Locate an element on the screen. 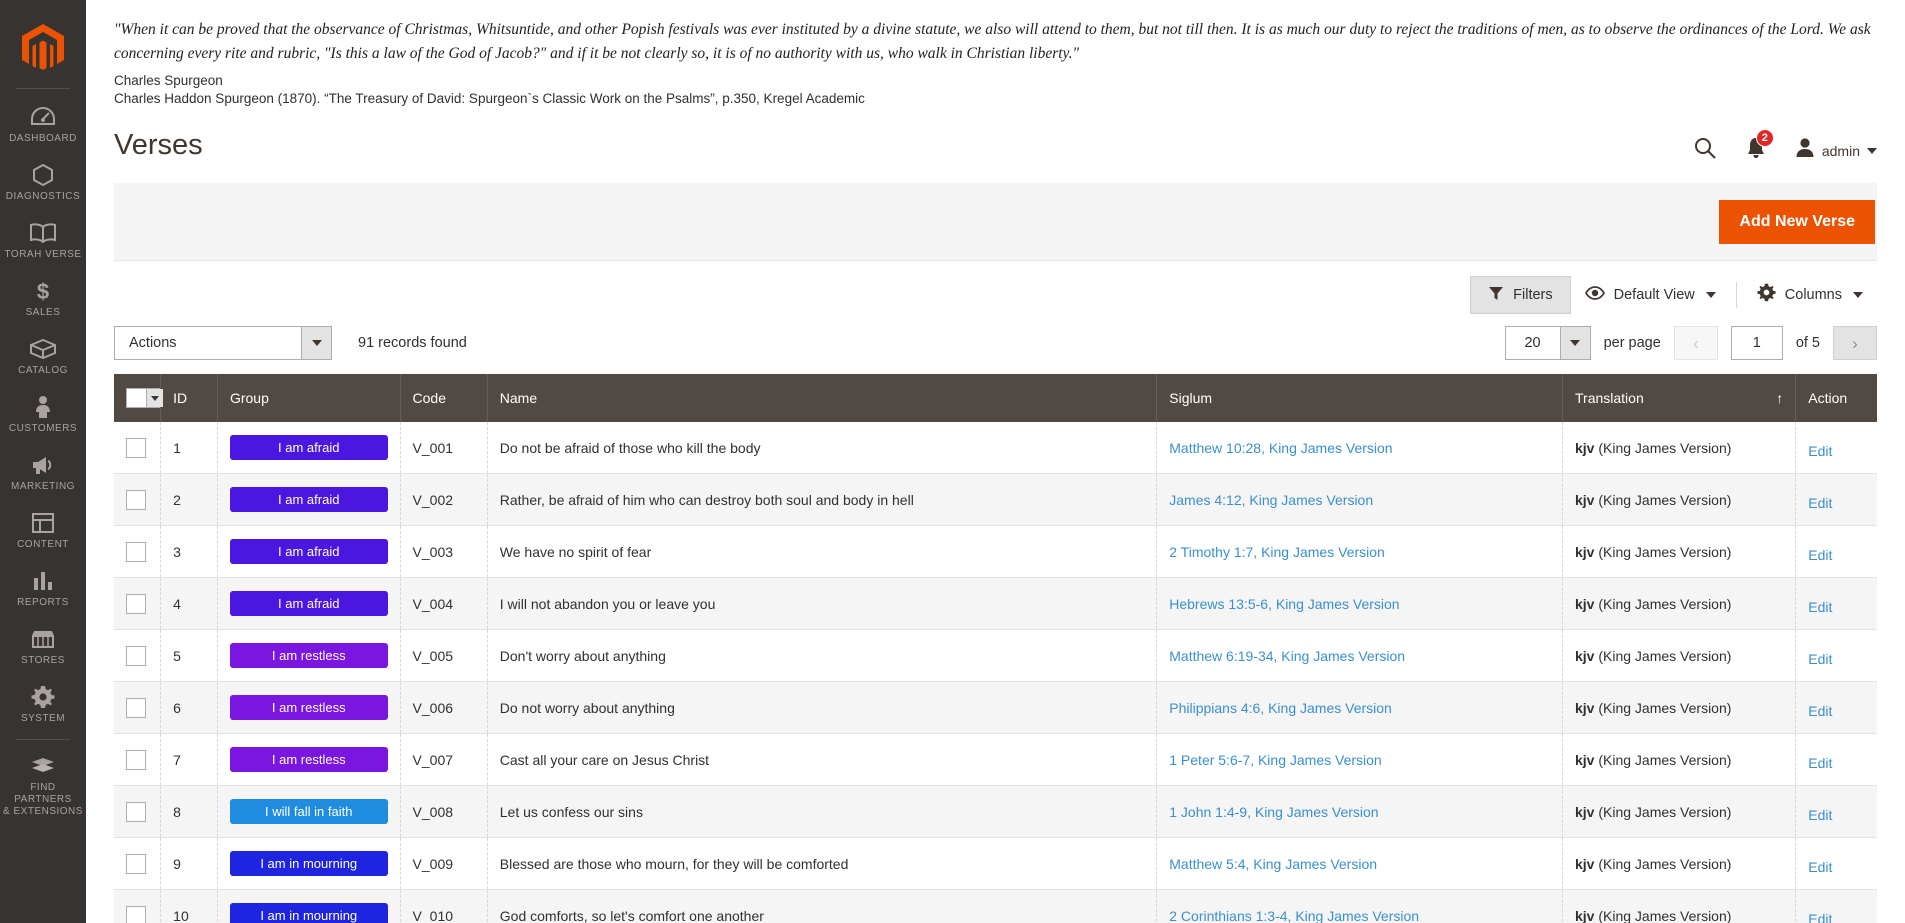 The height and width of the screenshot is (923, 1905). cell-name: Do not worry about anything is located at coordinates (822, 707).